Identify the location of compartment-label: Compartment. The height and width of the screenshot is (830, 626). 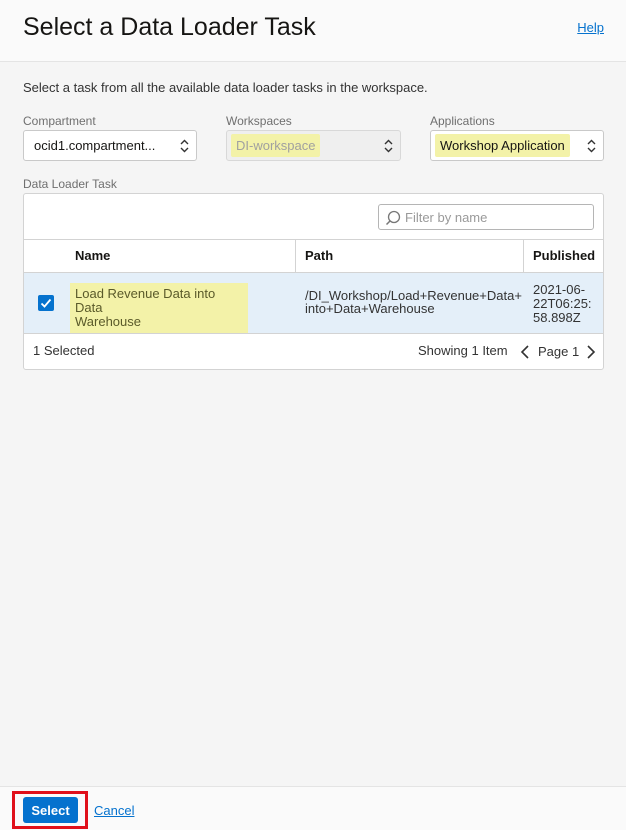
(59, 121).